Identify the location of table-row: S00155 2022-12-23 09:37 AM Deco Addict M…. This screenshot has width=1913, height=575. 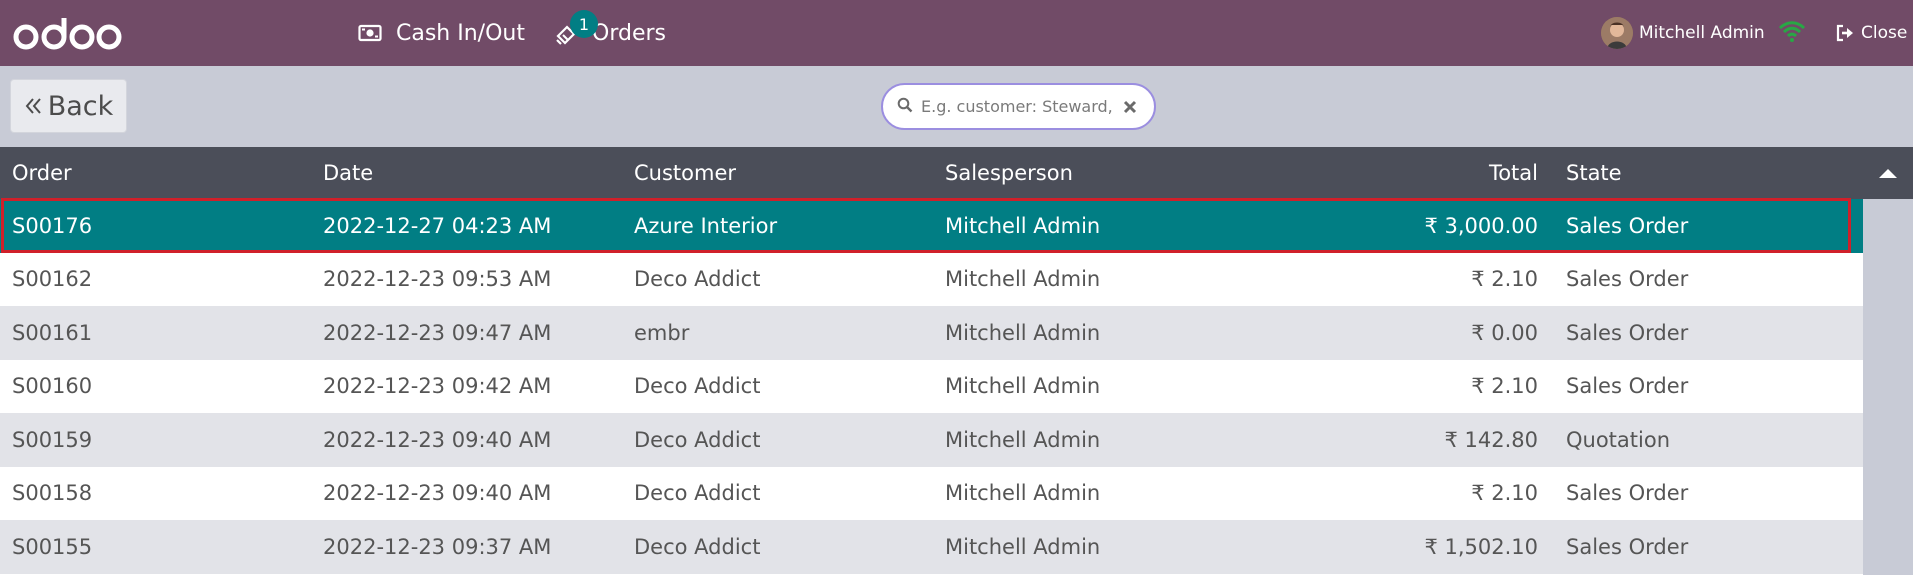
(931, 547).